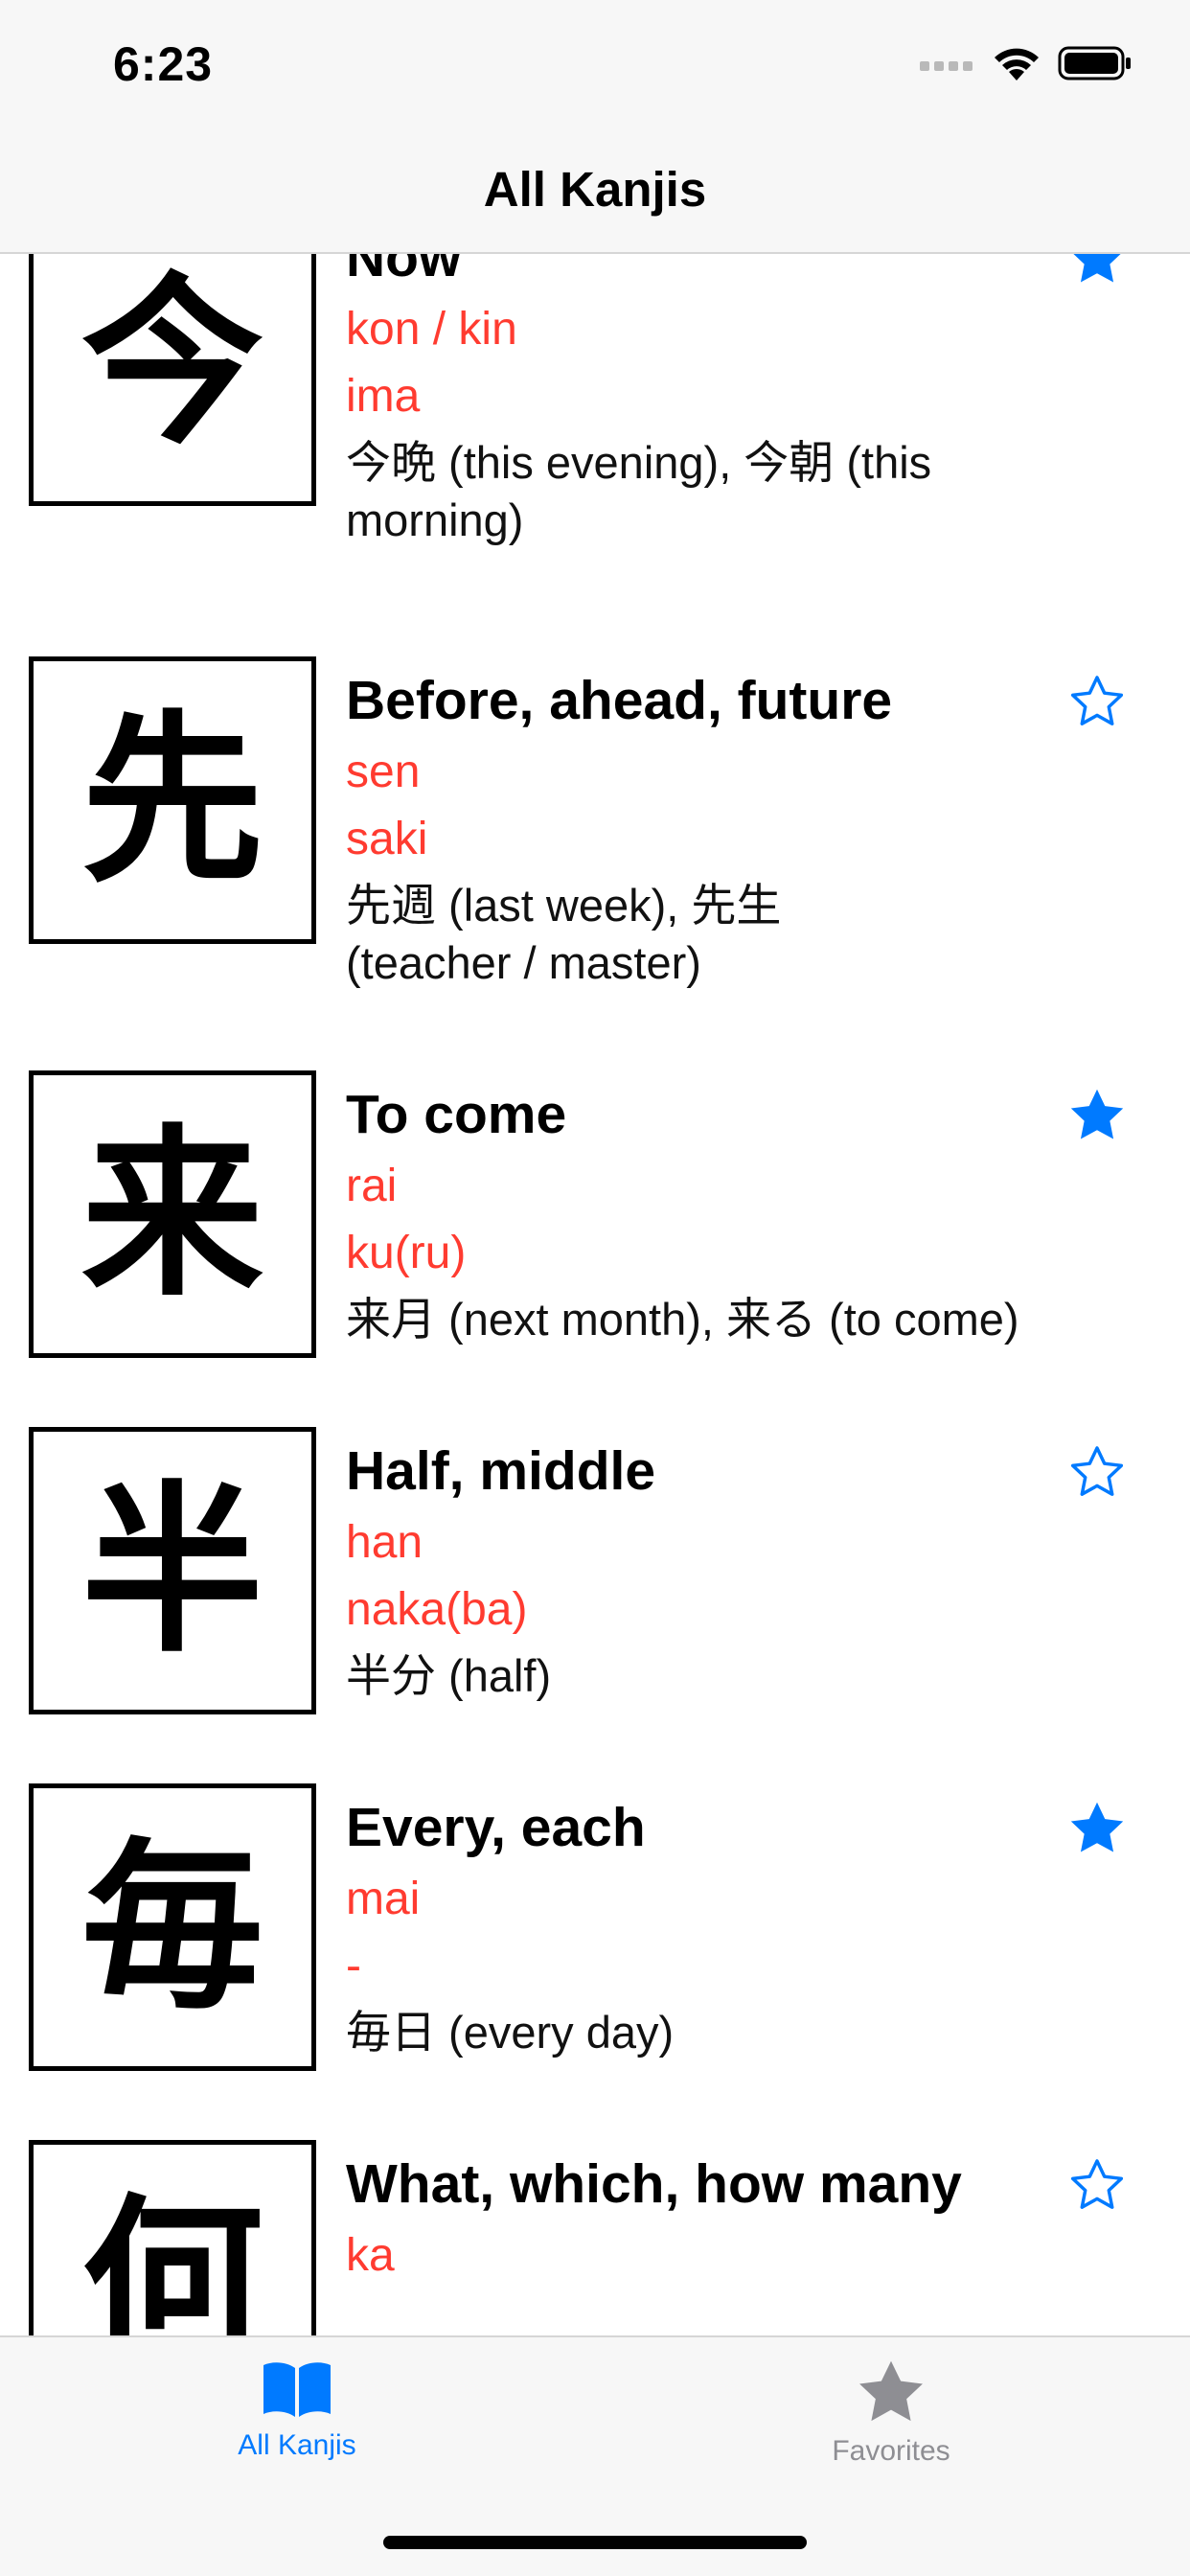 Image resolution: width=1190 pixels, height=2576 pixels. What do you see at coordinates (383, 397) in the screenshot?
I see `kanji-kunyomi: ima` at bounding box center [383, 397].